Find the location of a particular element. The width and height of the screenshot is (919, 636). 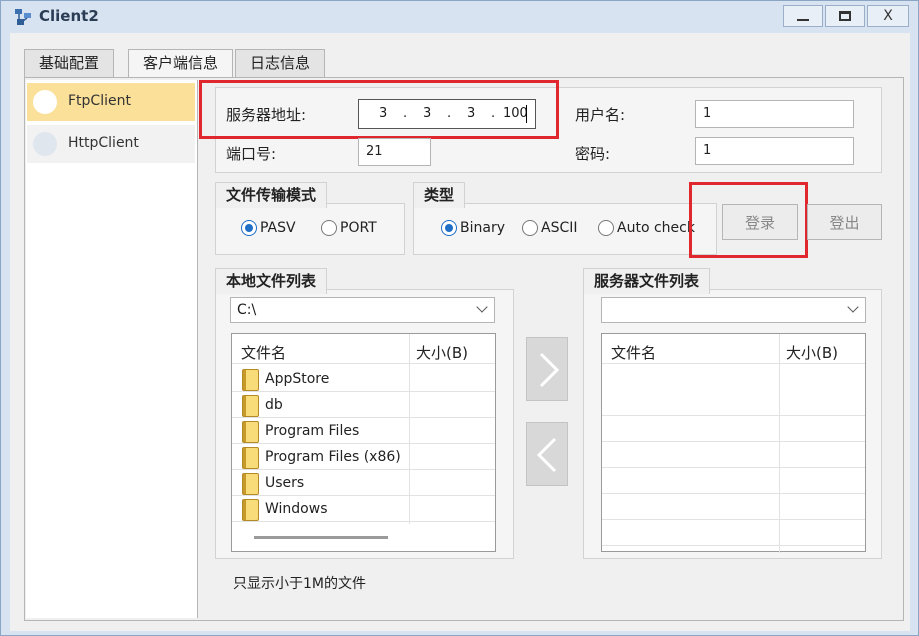

type-title: 类型 is located at coordinates (439, 195).